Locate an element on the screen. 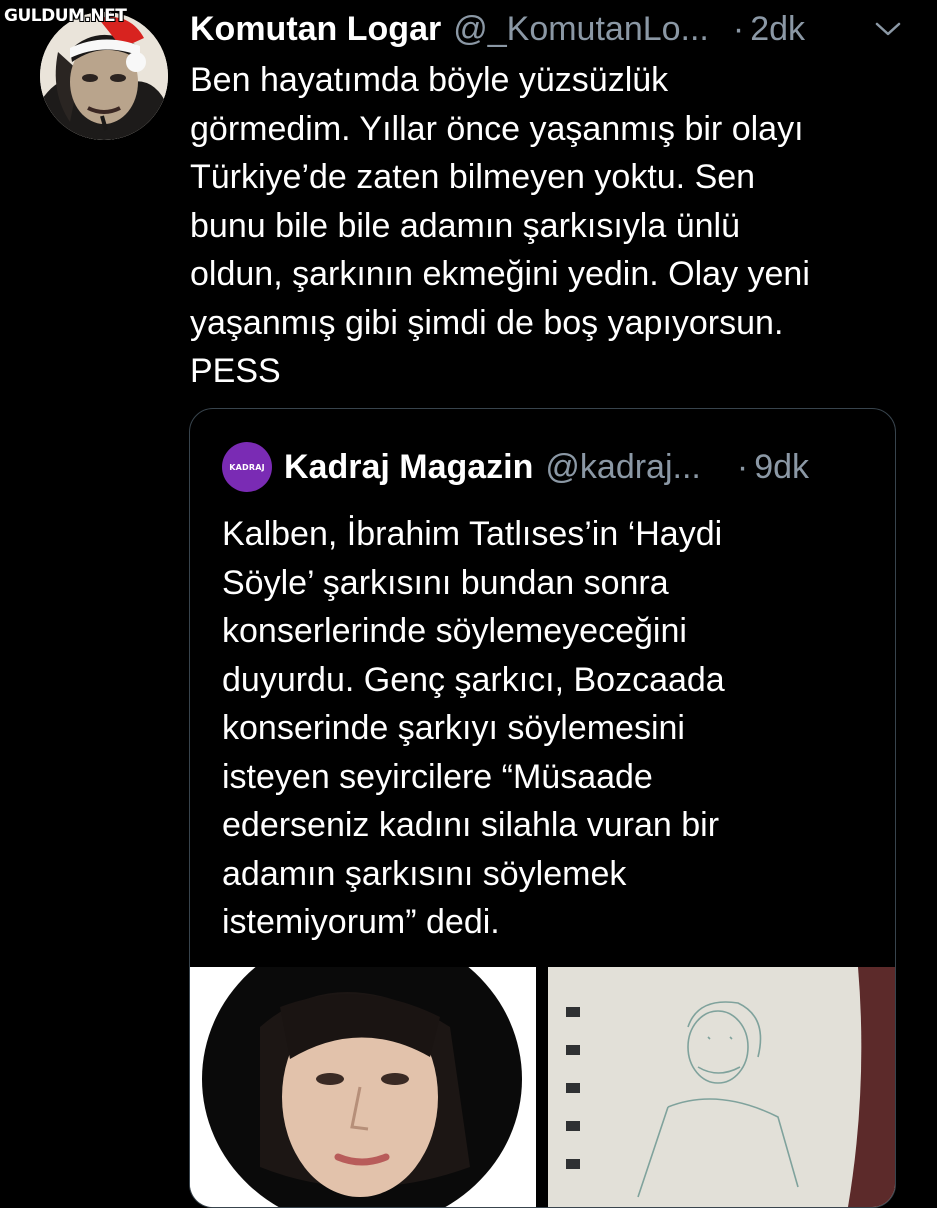  quoted-avatar-text: KADRAJ is located at coordinates (247, 467).